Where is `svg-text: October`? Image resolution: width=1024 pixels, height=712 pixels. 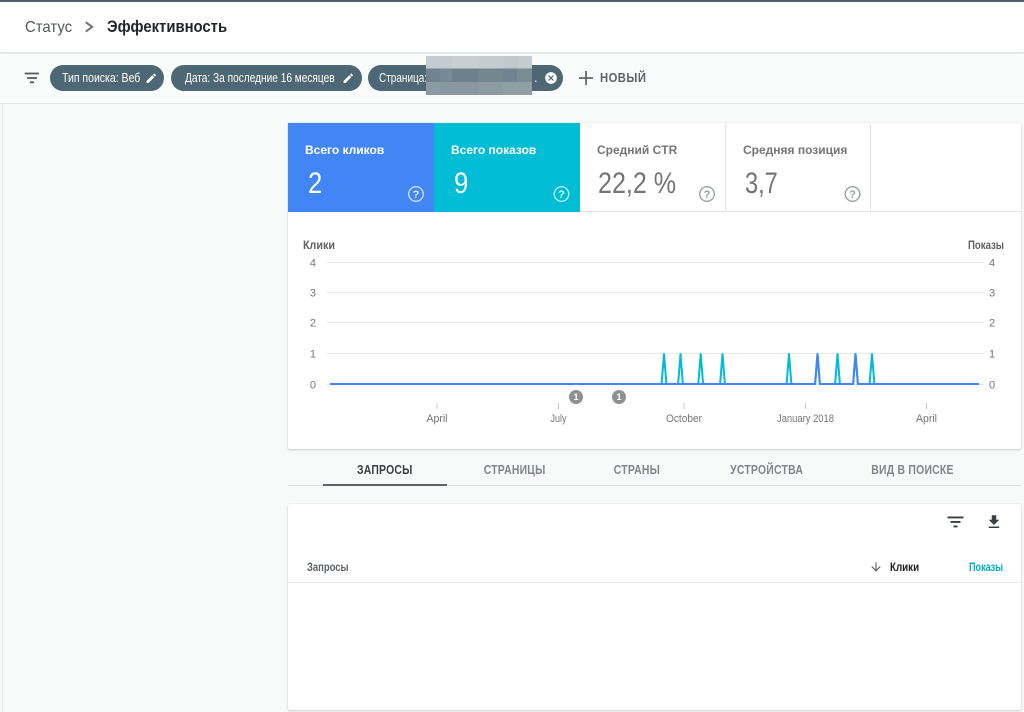
svg-text: October is located at coordinates (684, 419).